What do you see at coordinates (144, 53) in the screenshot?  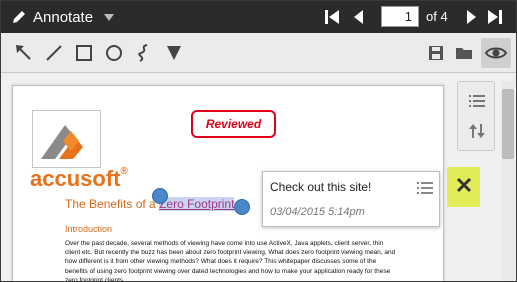 I see `freehand-icon` at bounding box center [144, 53].